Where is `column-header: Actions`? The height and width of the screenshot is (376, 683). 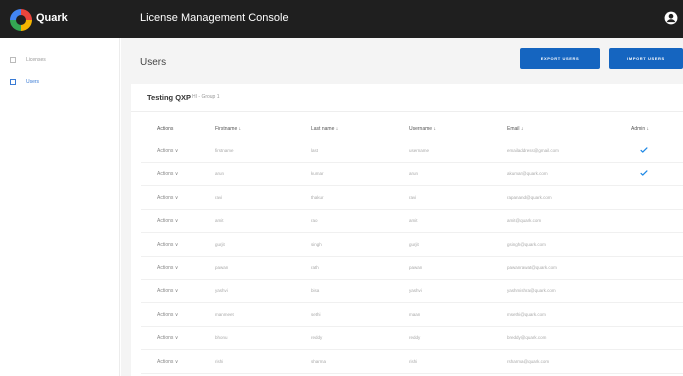
column-header: Actions is located at coordinates (165, 129).